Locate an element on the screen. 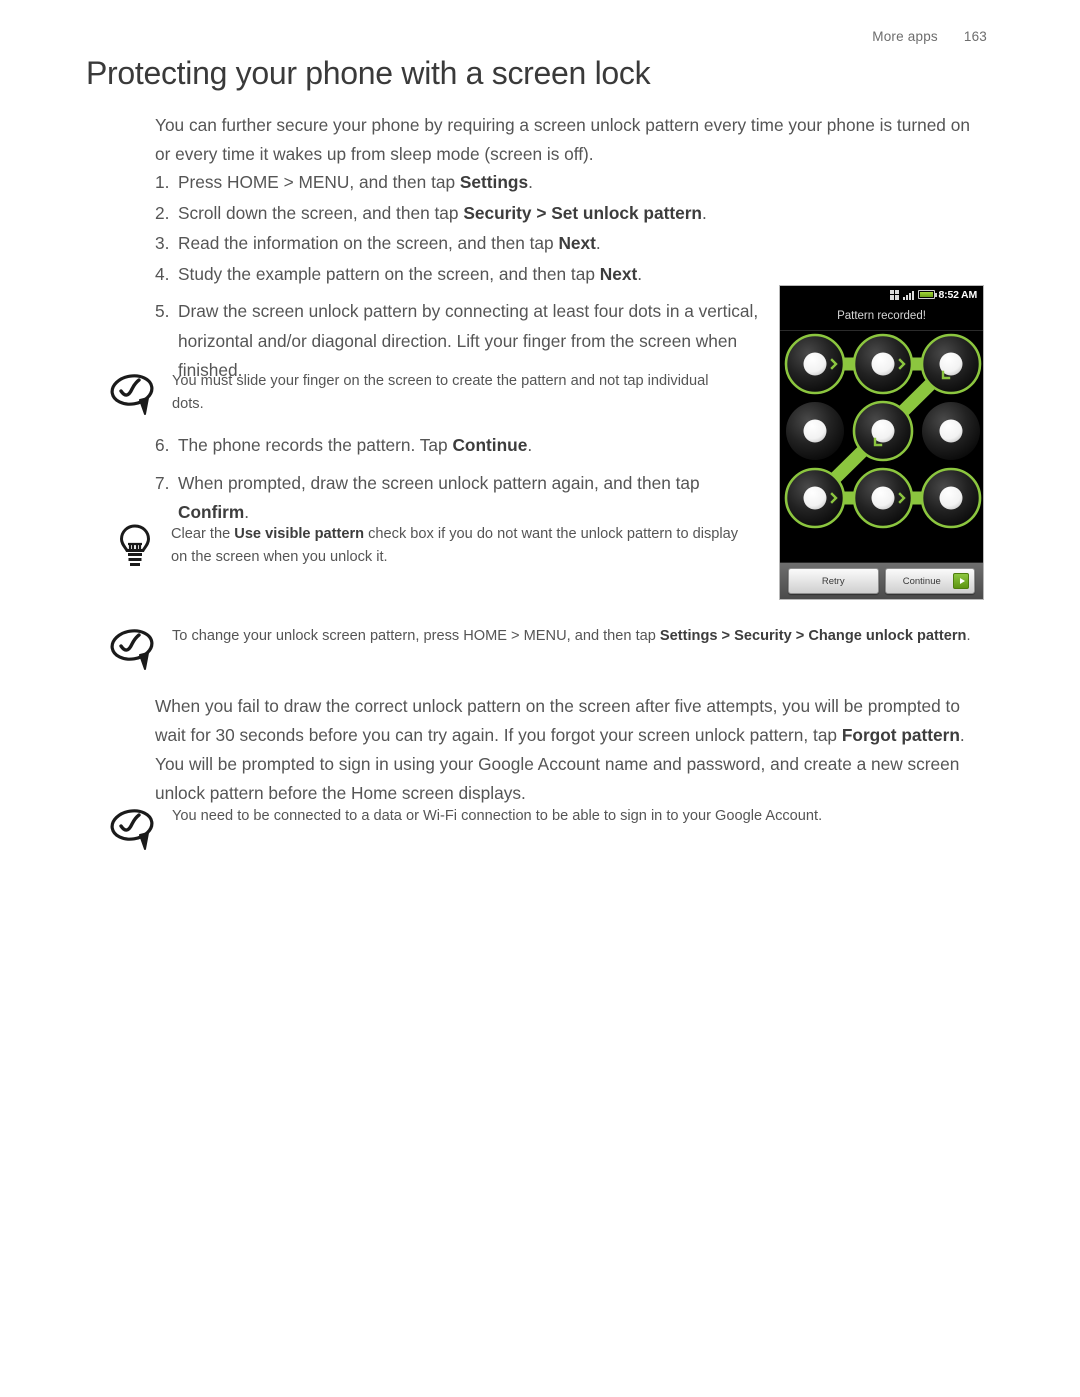 Image resolution: width=1080 pixels, height=1397 pixels. continue-button-label: Continue is located at coordinates (921, 581).